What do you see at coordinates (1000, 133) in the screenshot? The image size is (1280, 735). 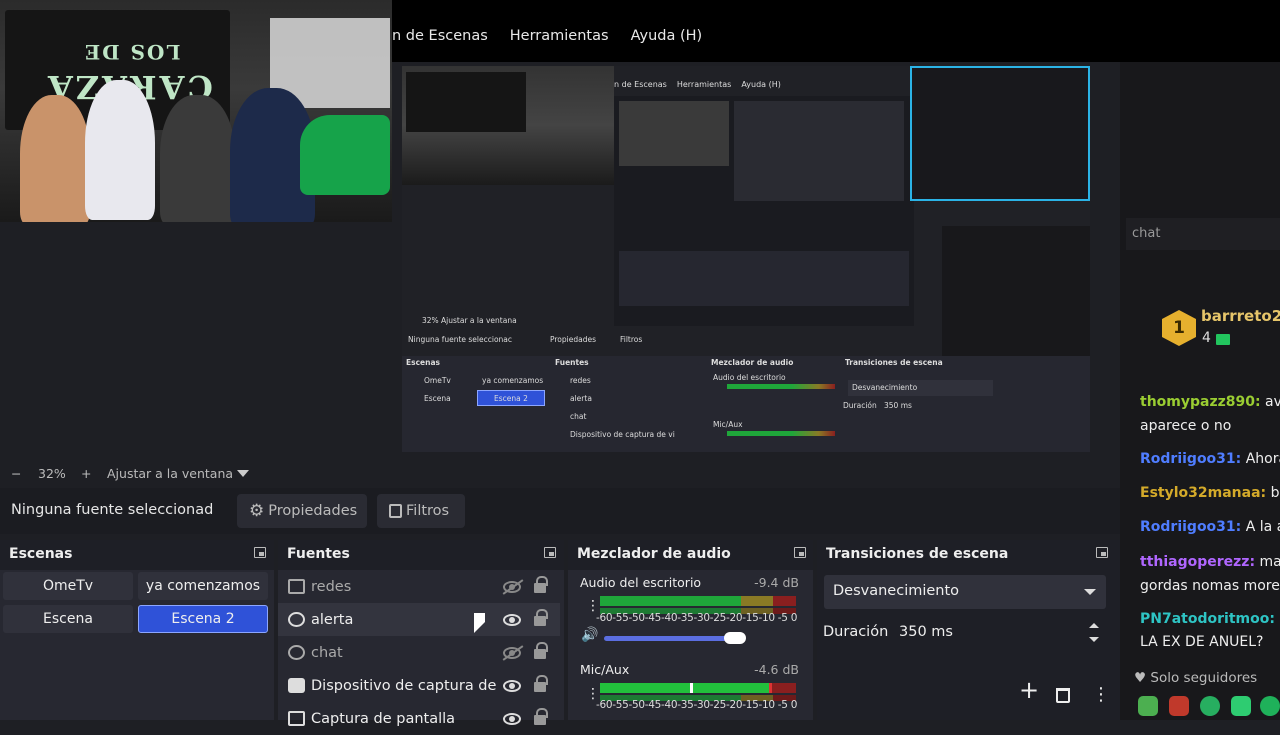 I see `selected-source-bbox` at bounding box center [1000, 133].